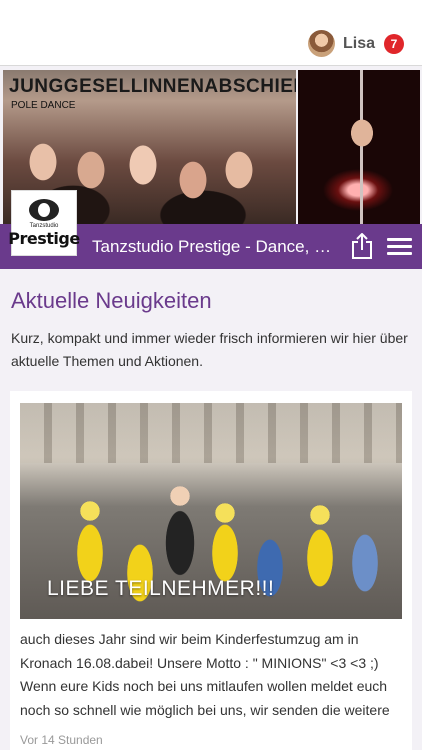 The height and width of the screenshot is (750, 422). What do you see at coordinates (399, 247) in the screenshot?
I see `hamburger-menu-icon` at bounding box center [399, 247].